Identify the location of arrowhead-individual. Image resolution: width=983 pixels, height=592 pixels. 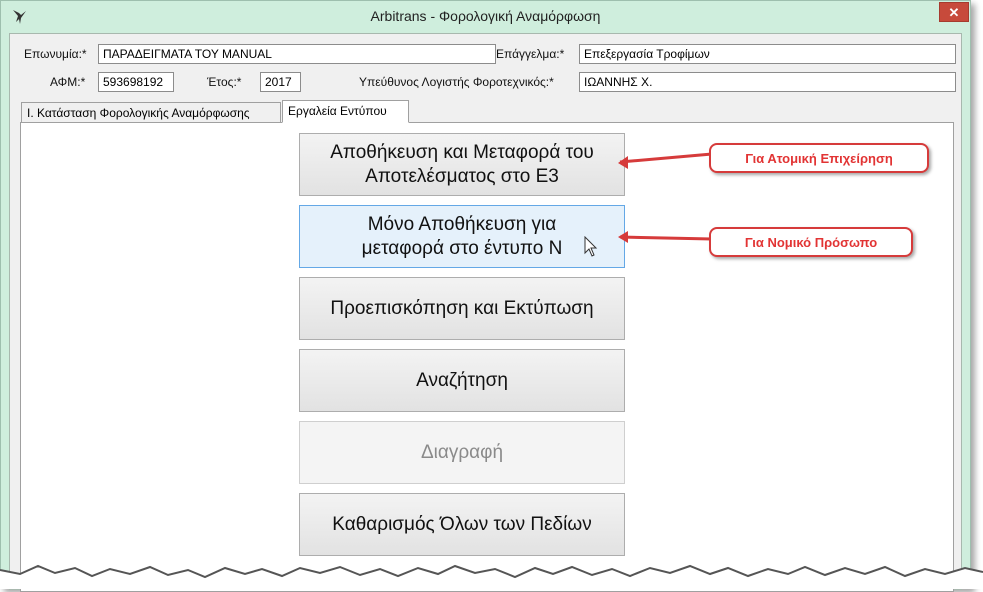
(623, 162).